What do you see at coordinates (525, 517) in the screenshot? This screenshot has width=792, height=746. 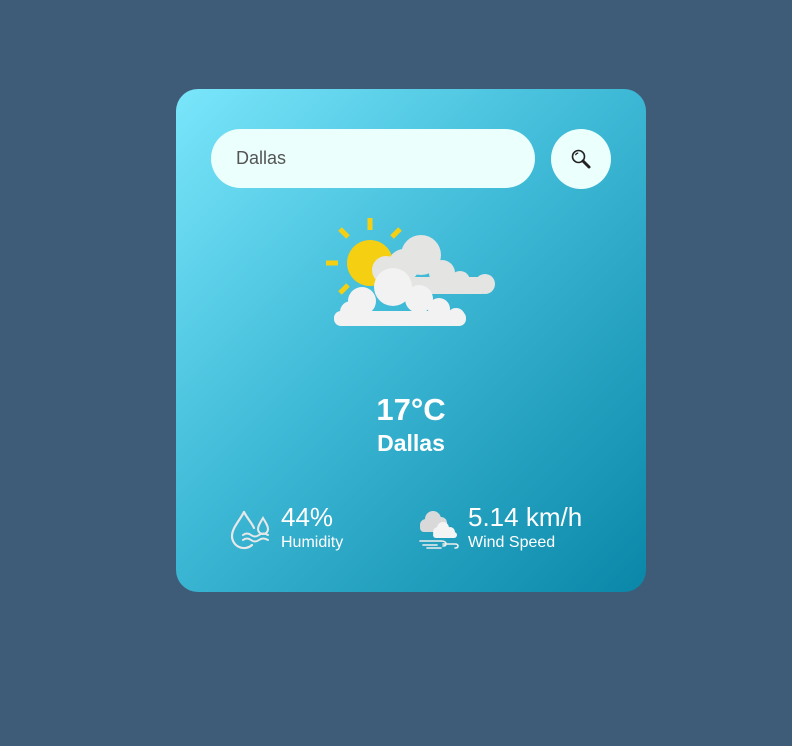 I see `wind-speed-value: 5.14 km/h` at bounding box center [525, 517].